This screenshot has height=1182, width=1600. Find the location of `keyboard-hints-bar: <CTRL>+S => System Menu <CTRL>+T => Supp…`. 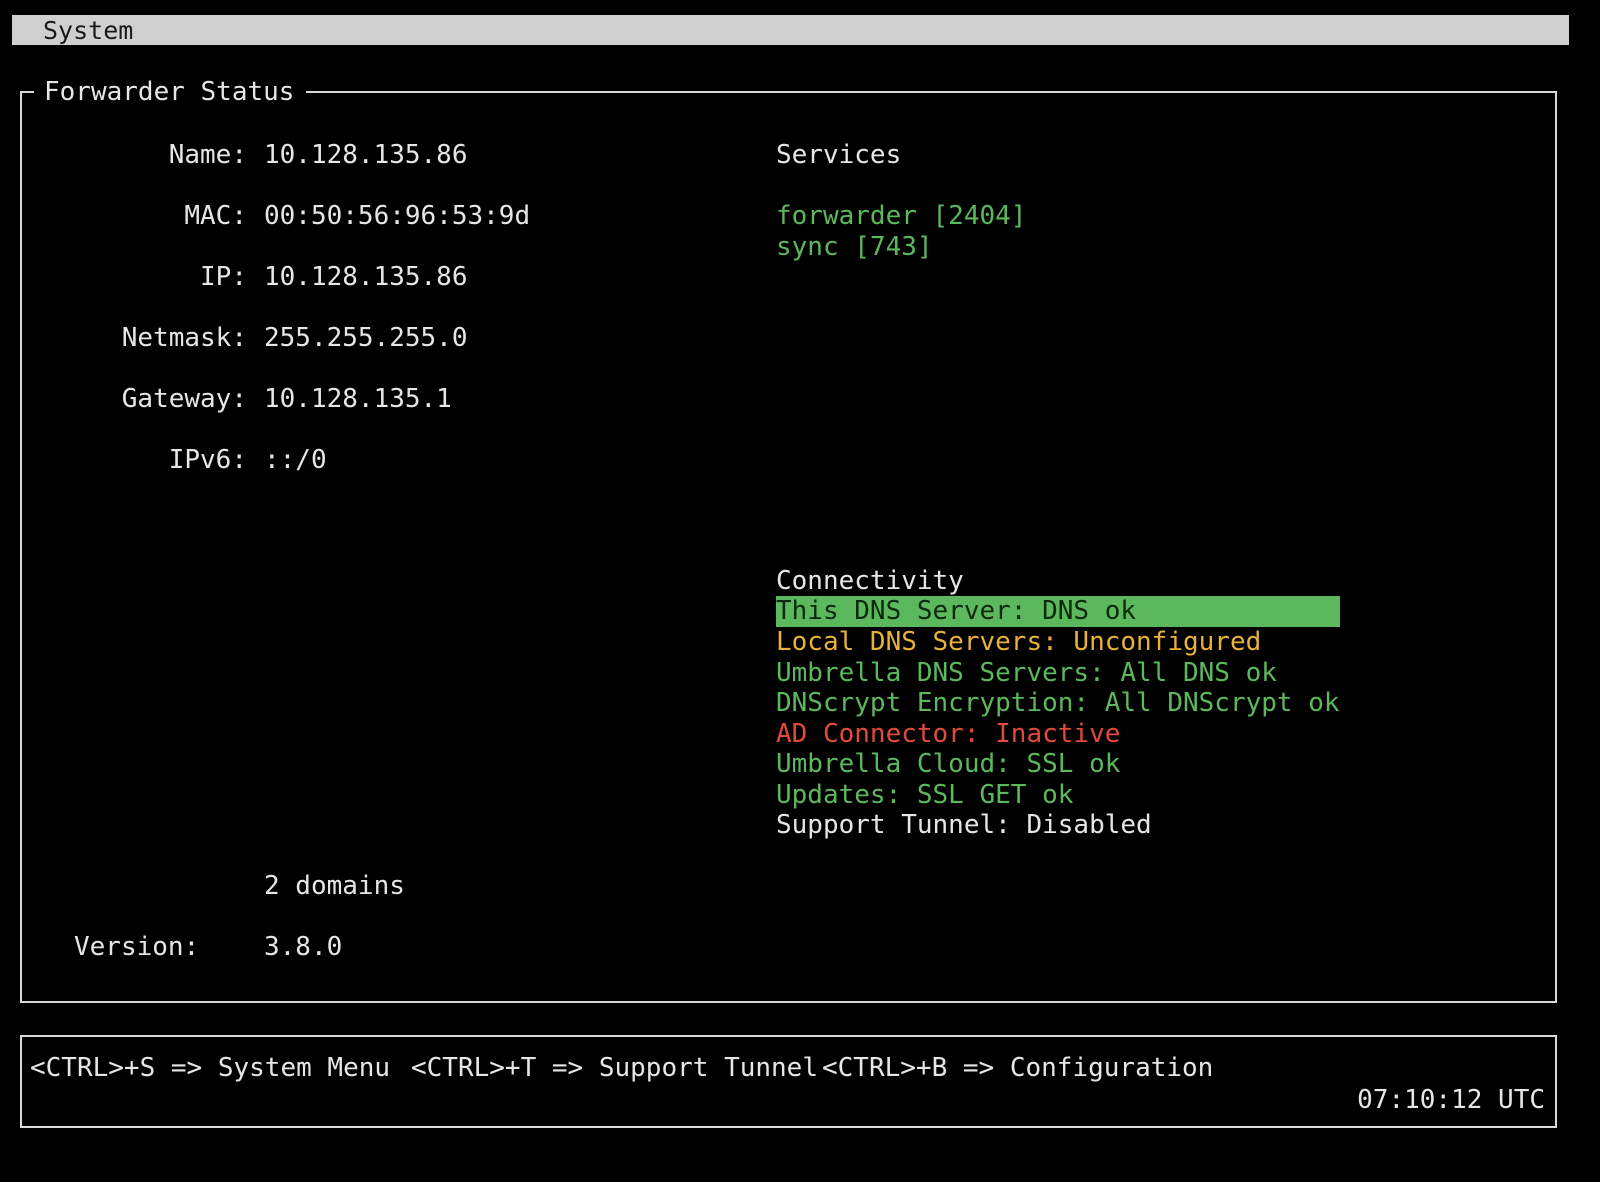

keyboard-hints-bar: <CTRL>+S => System Menu <CTRL>+T => Supp… is located at coordinates (788, 1081).